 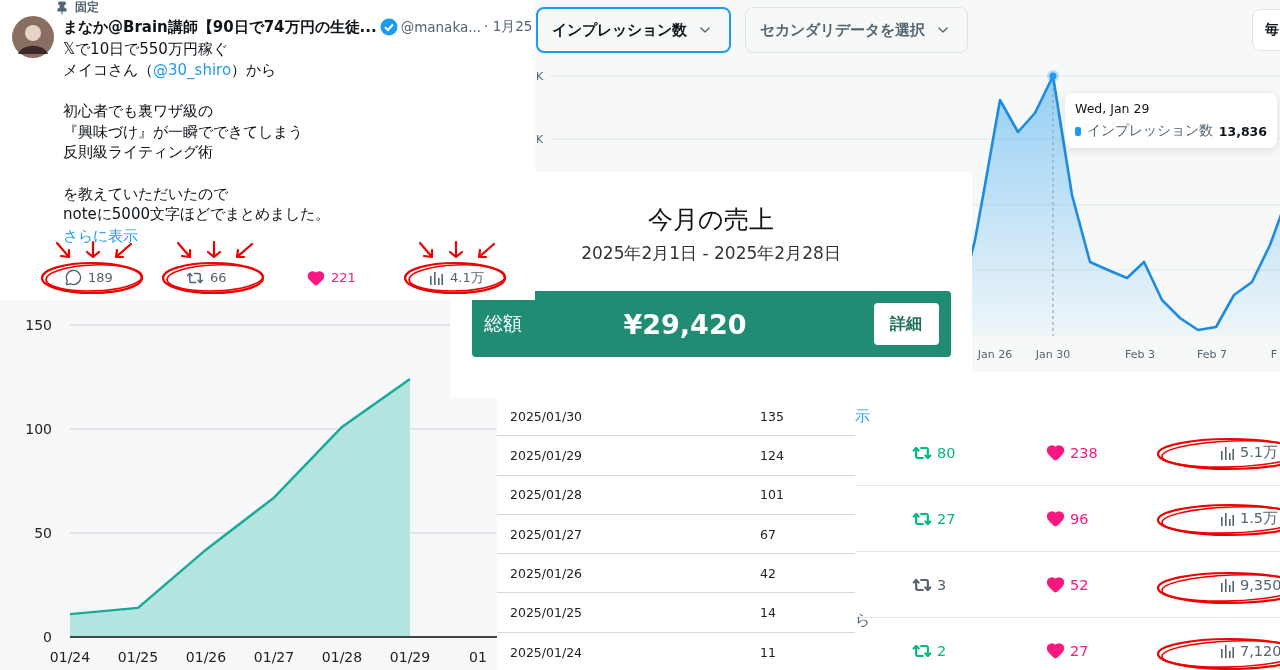 What do you see at coordinates (1067, 584) in the screenshot?
I see `like-button: 52` at bounding box center [1067, 584].